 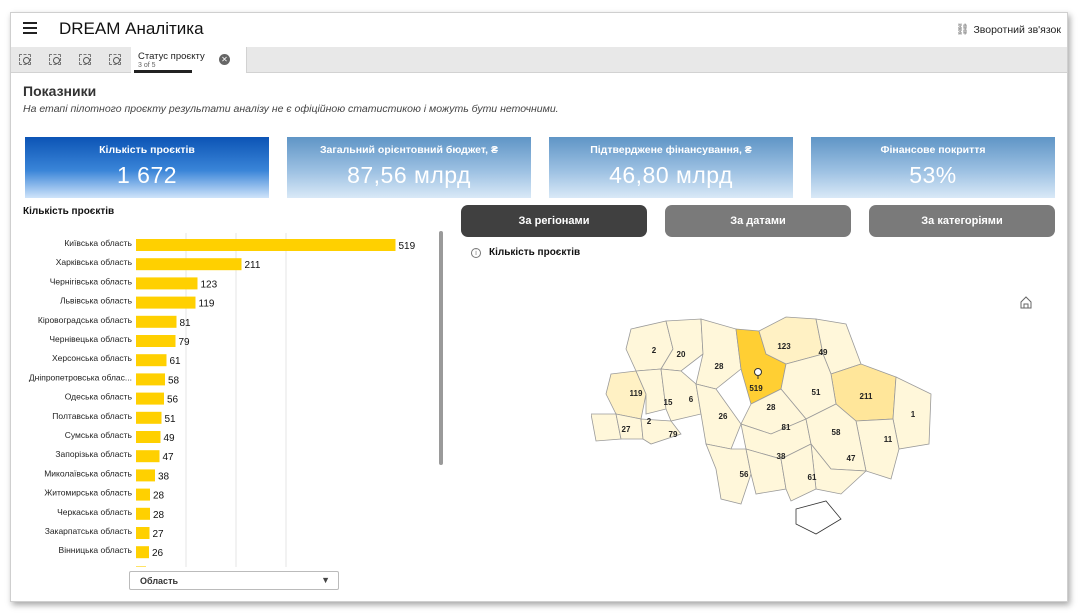 I want to click on app-title: DREAM Аналітика, so click(x=131, y=28).